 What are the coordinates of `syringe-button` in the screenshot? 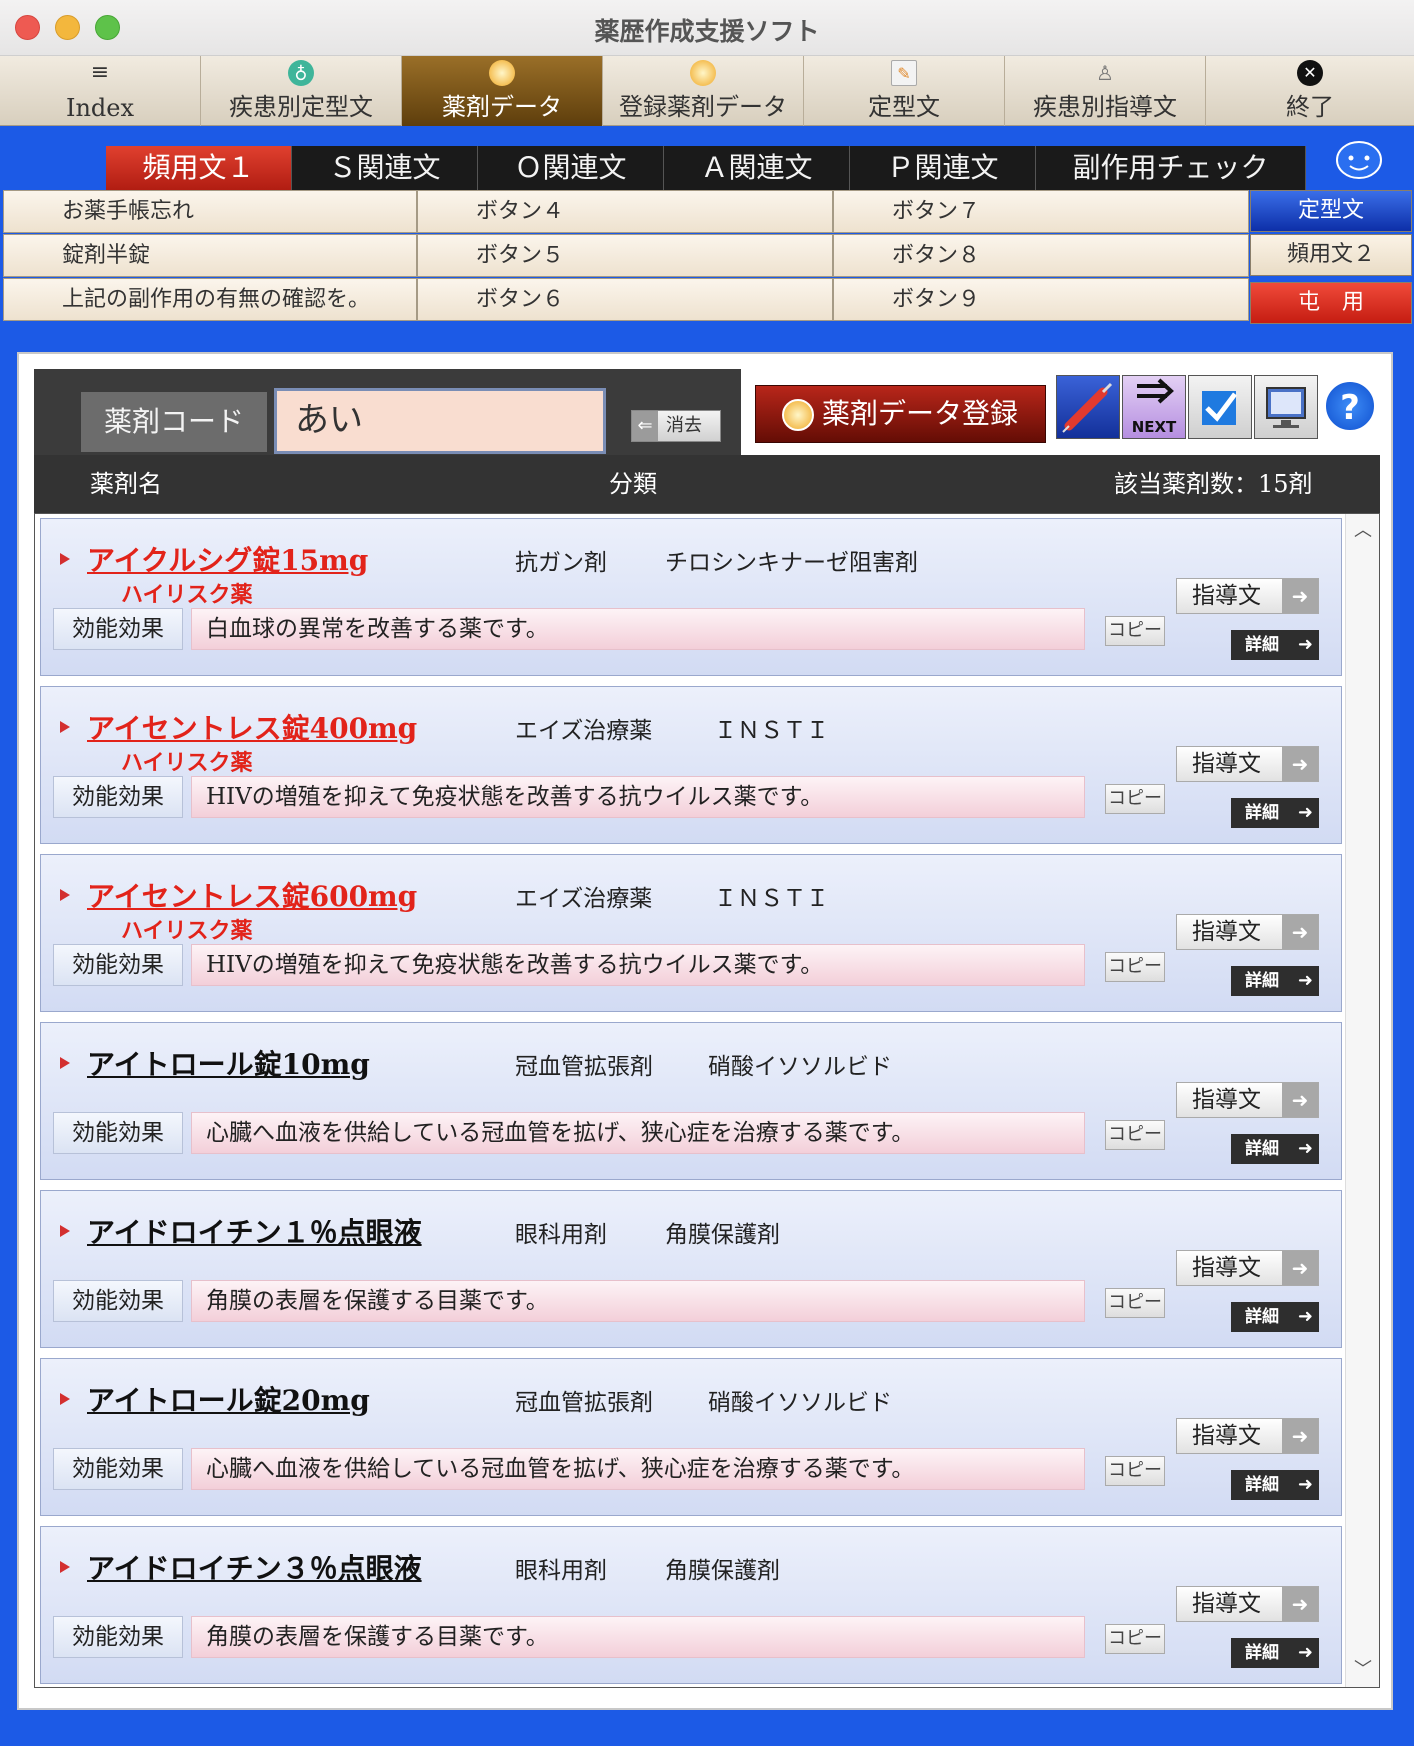 It's located at (1088, 407).